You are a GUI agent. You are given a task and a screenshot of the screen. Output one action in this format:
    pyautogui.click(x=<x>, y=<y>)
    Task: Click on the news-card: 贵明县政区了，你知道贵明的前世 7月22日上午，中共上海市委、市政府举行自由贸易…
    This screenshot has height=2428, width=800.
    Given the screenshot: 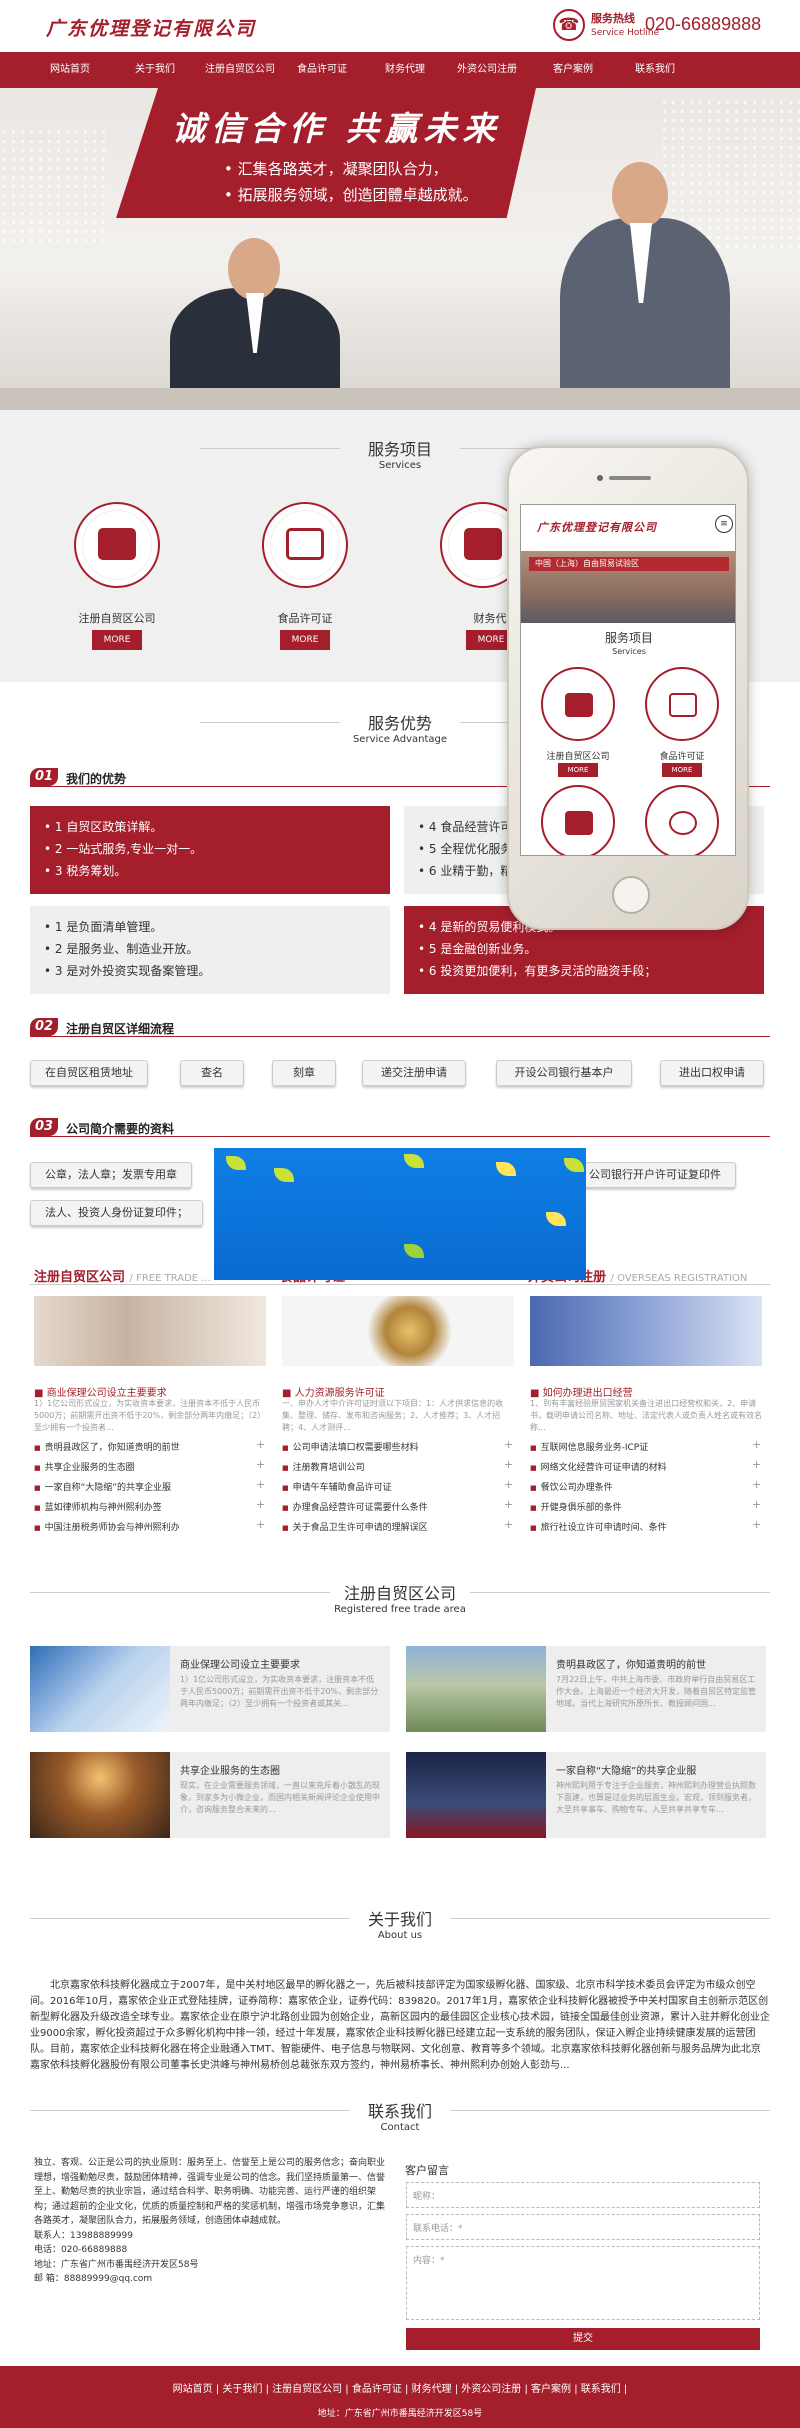 What is the action you would take?
    pyautogui.click(x=586, y=1689)
    